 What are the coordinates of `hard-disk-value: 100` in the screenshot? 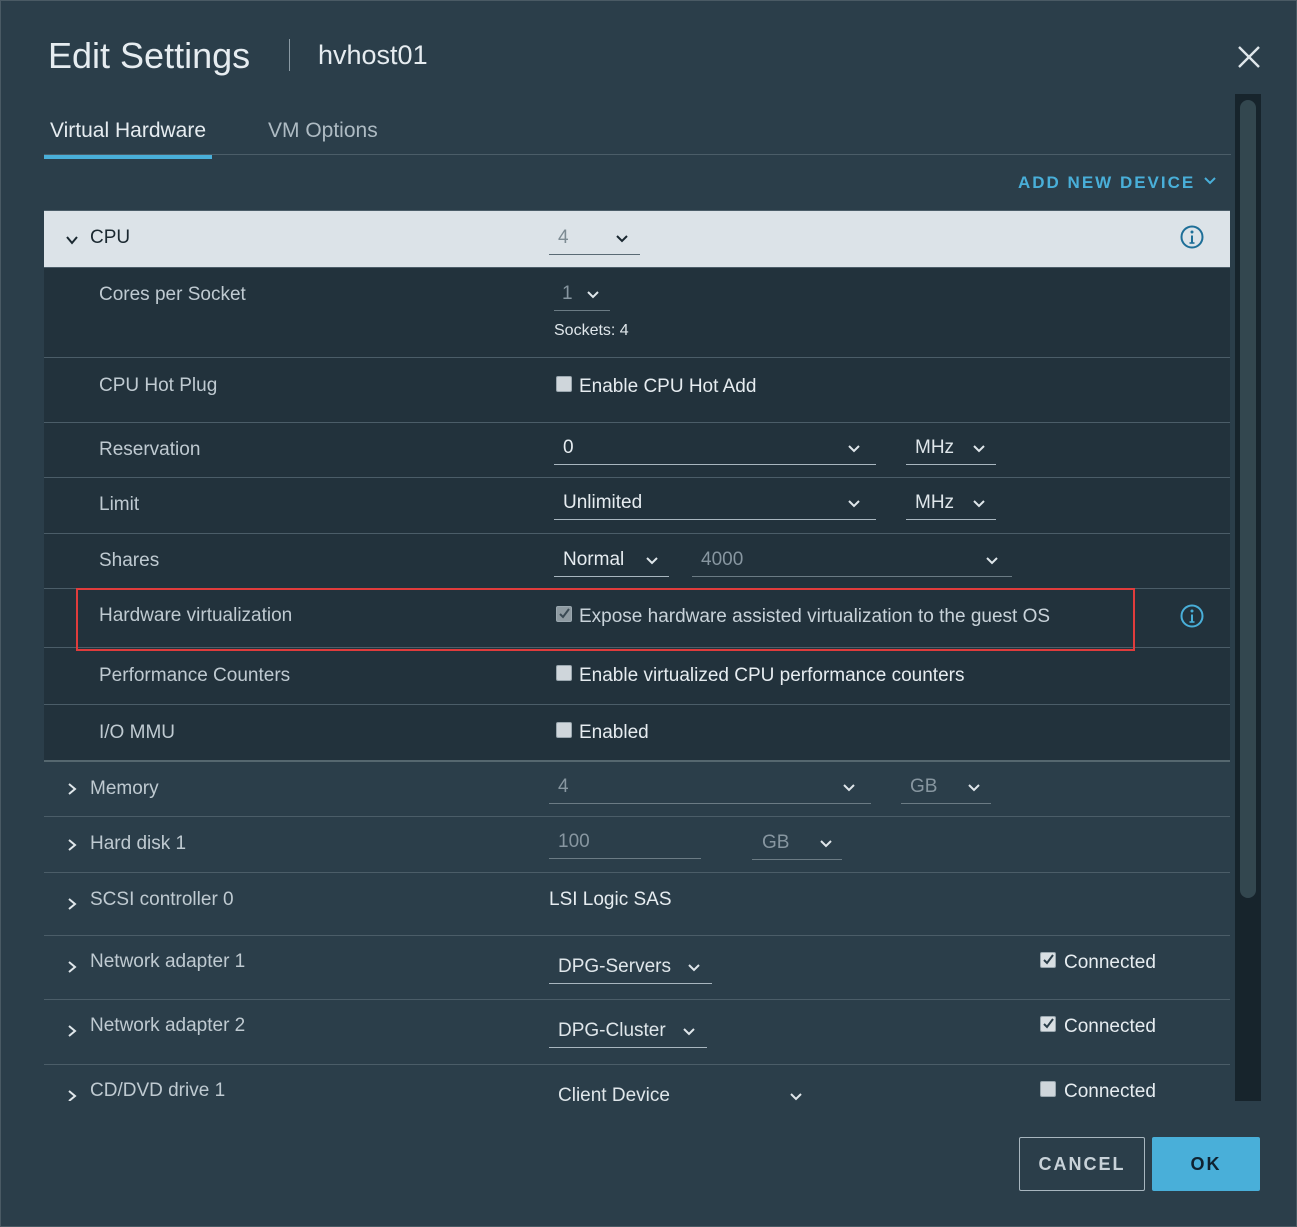 It's located at (574, 841).